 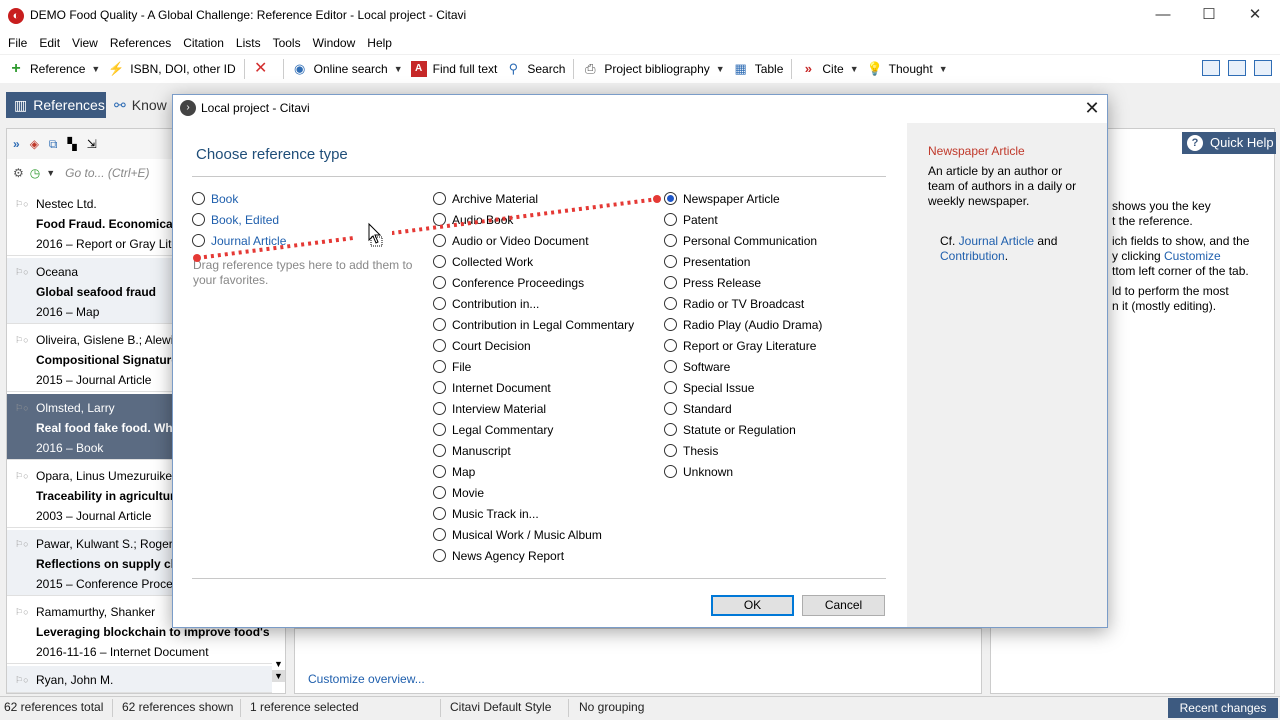 What do you see at coordinates (533, 324) in the screenshot?
I see `reference-type-option: Contribution in Legal Commentary` at bounding box center [533, 324].